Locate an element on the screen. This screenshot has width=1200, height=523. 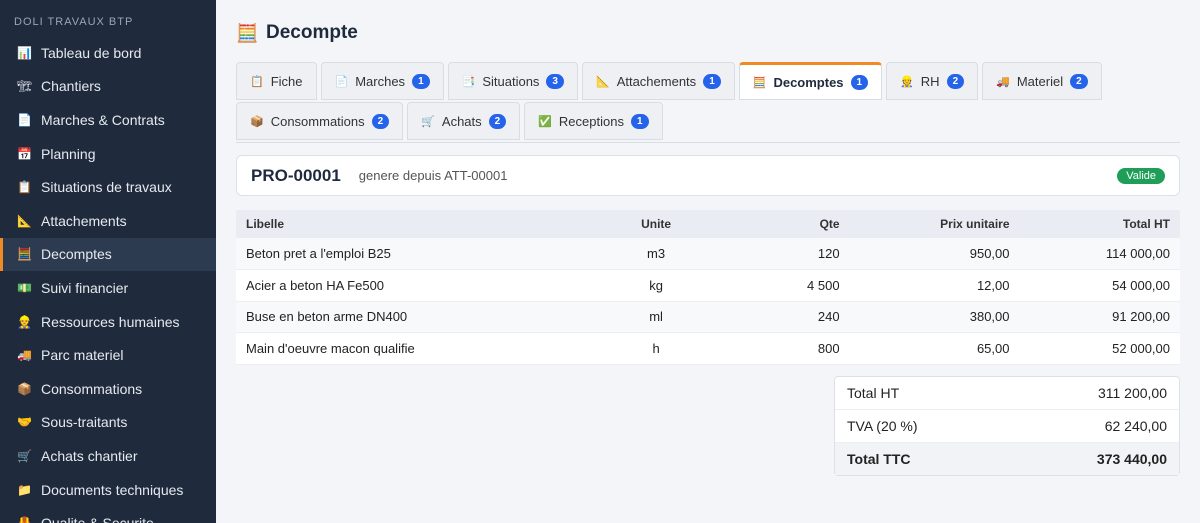
total-label: Total TTC is located at coordinates (879, 458).